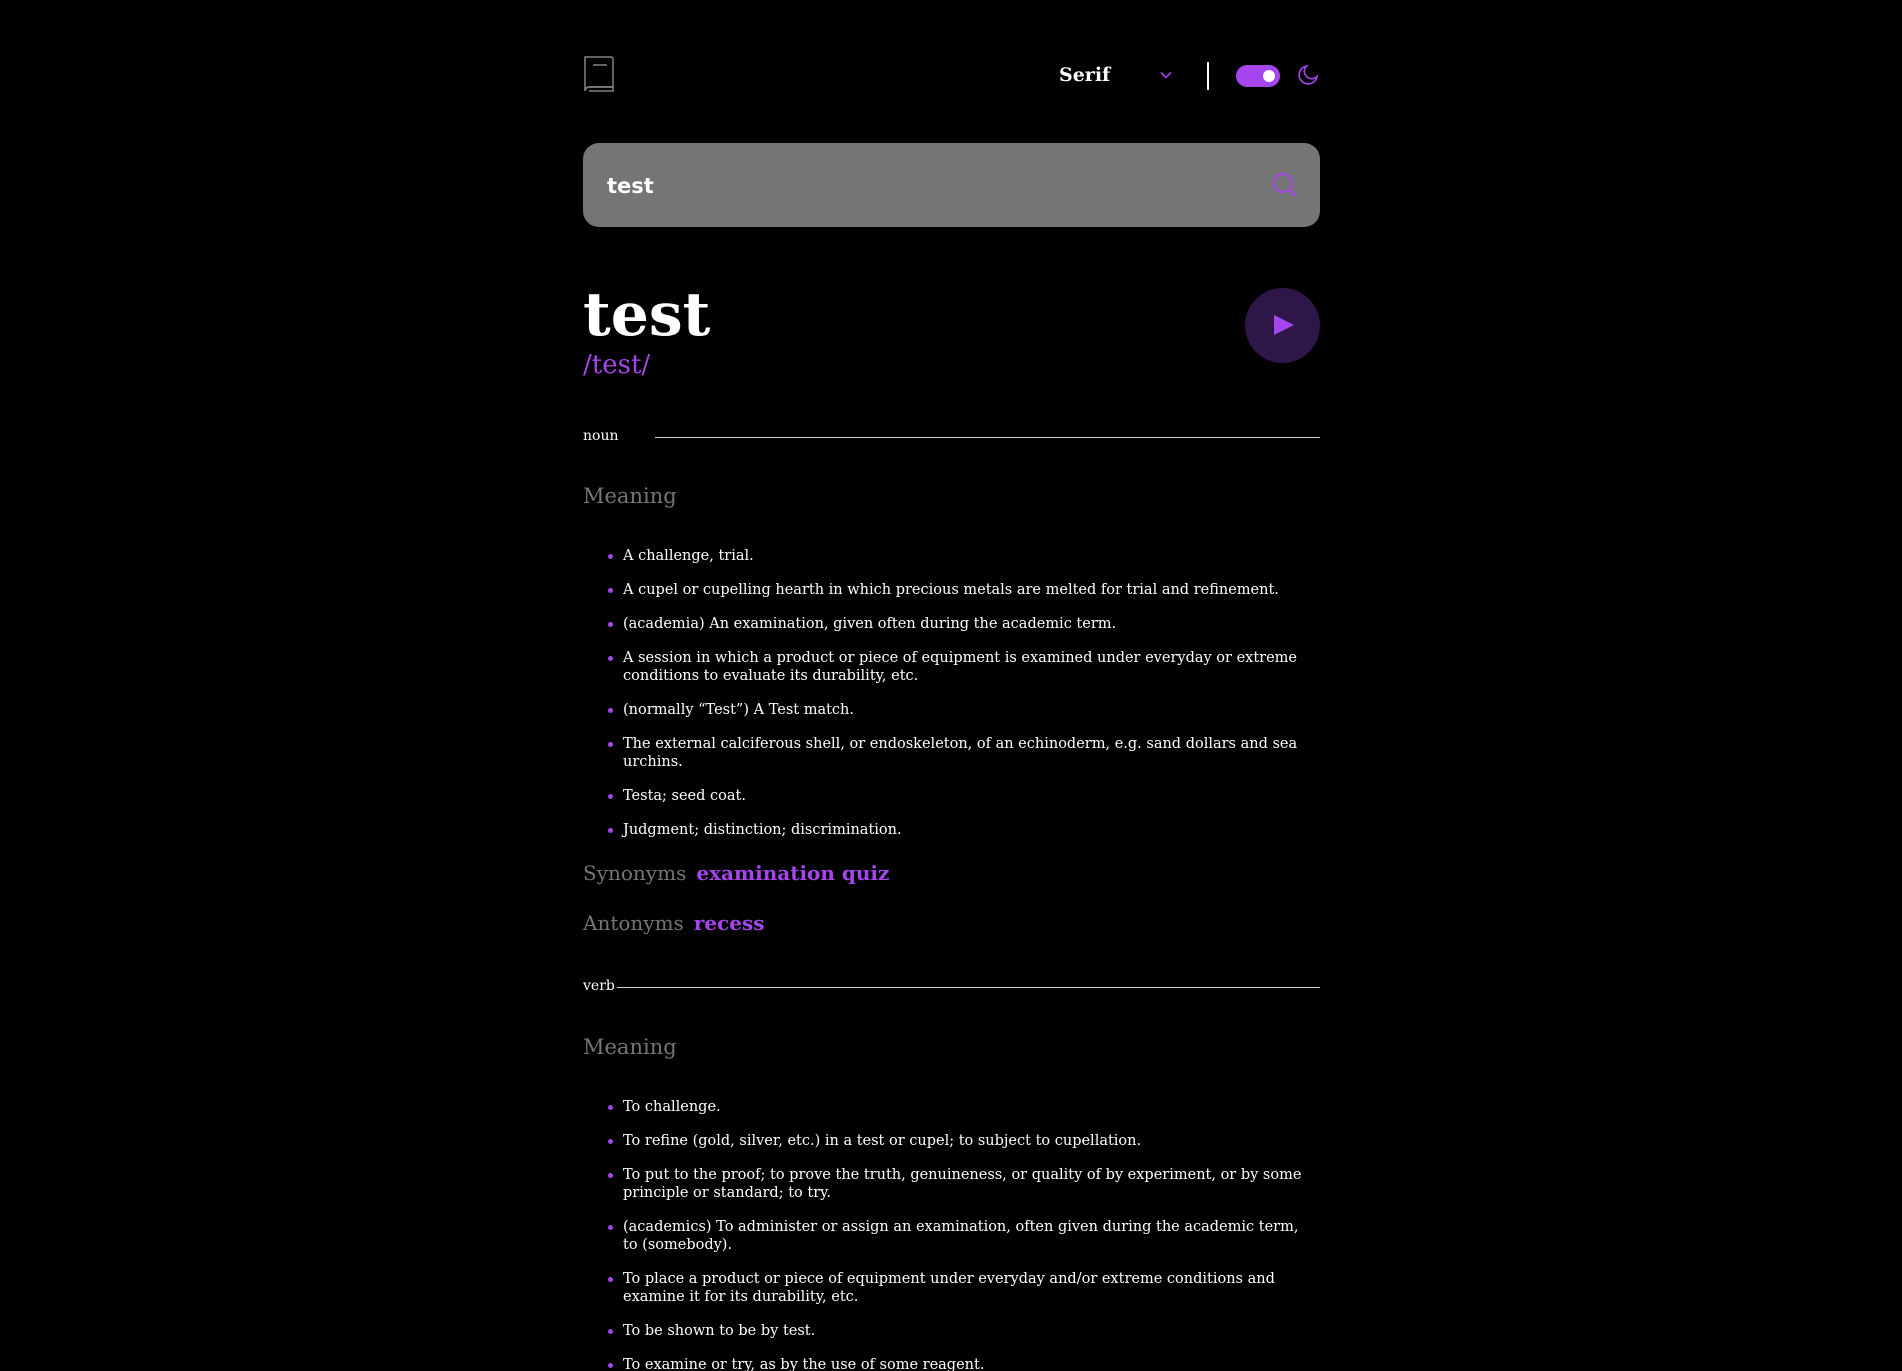  I want to click on definition-item: A challenge, trial., so click(951, 556).